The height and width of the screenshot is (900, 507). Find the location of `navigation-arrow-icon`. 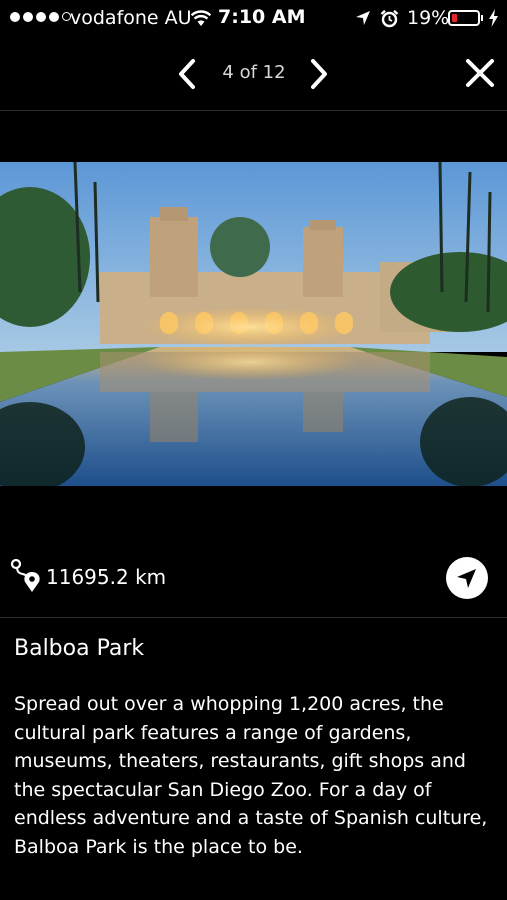

navigation-arrow-icon is located at coordinates (466, 578).